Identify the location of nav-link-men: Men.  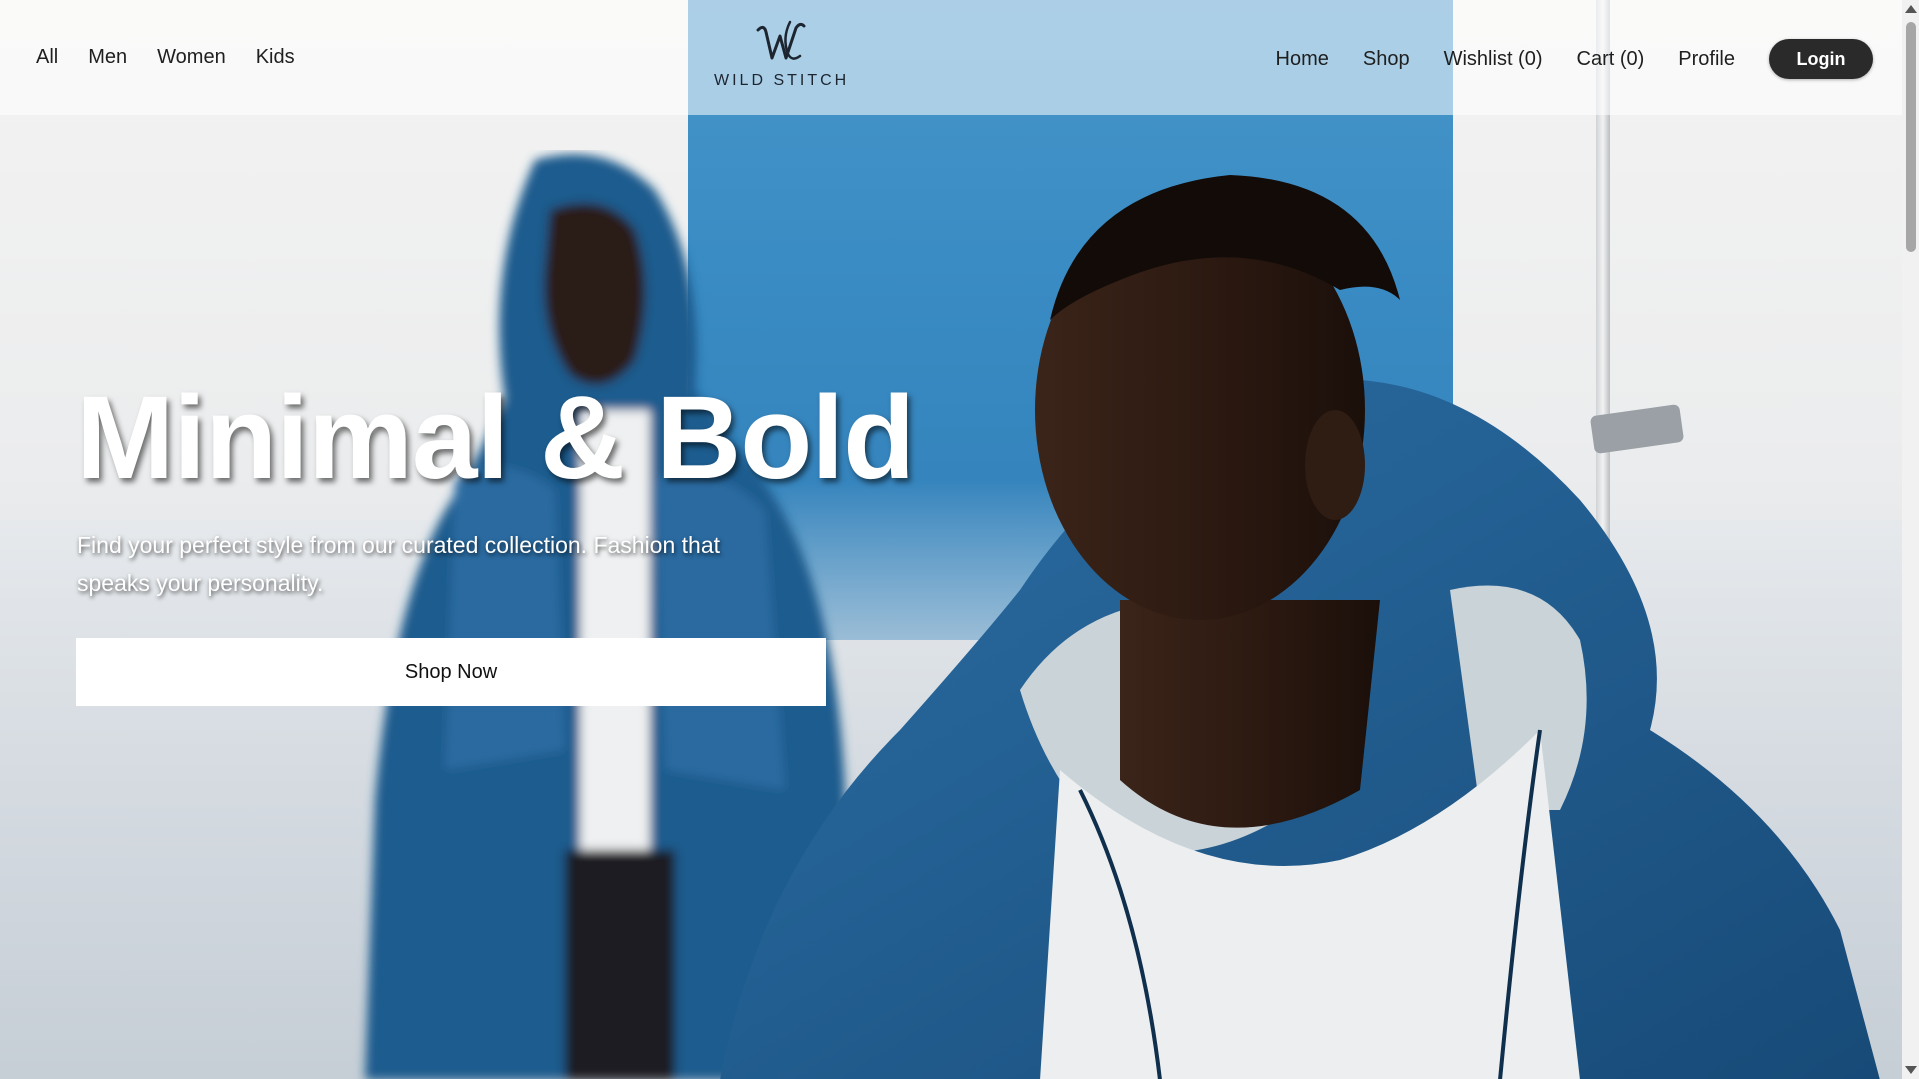
(107, 57).